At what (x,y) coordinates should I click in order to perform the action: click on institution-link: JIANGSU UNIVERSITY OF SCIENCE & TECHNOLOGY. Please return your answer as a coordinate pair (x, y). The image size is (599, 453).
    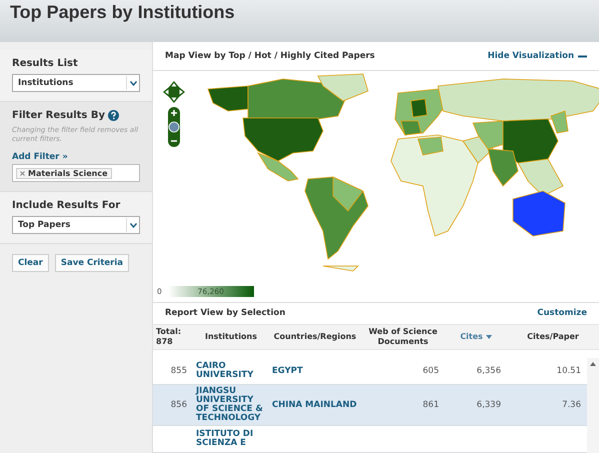
    Looking at the image, I should click on (231, 405).